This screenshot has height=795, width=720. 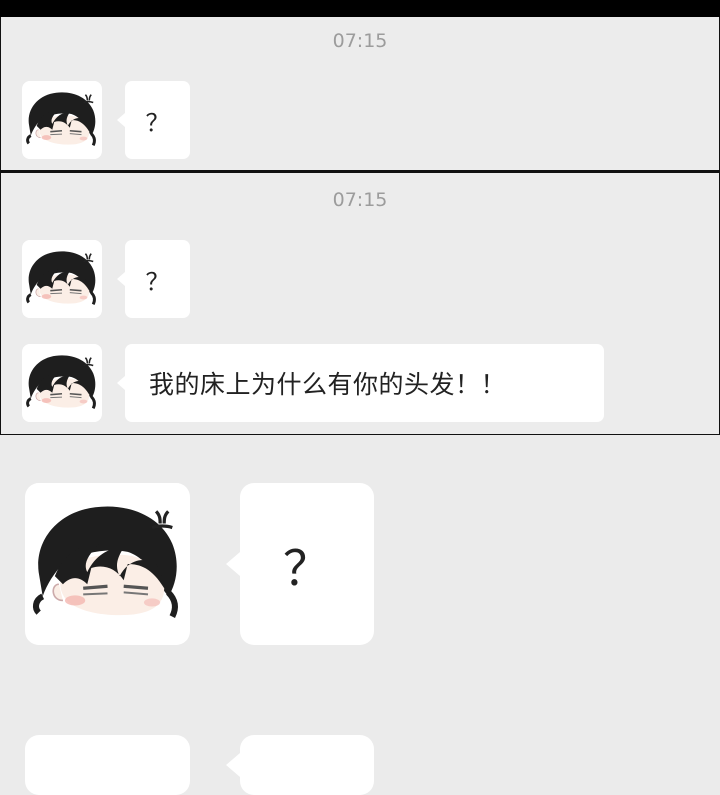 I want to click on message-bubble: 我的床上为什么有你的头发！！, so click(x=360, y=383).